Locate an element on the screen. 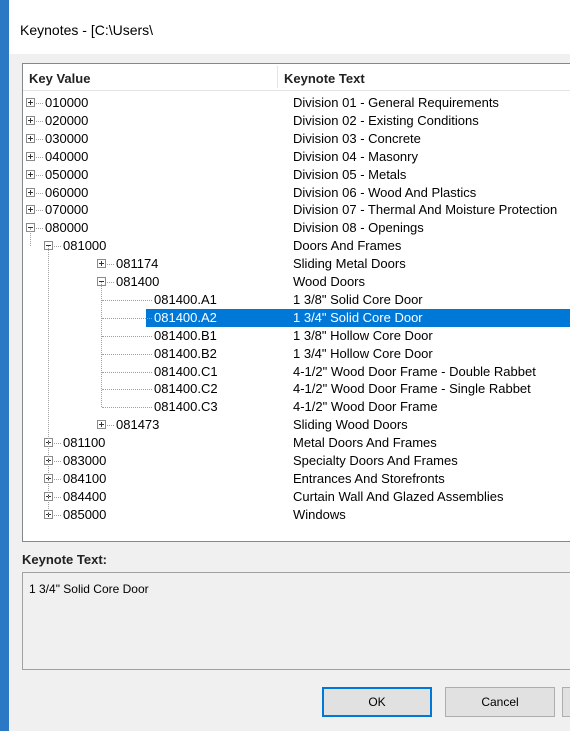 The height and width of the screenshot is (731, 570). tree-row-text: 1 3/8" Solid Core Door is located at coordinates (358, 299).